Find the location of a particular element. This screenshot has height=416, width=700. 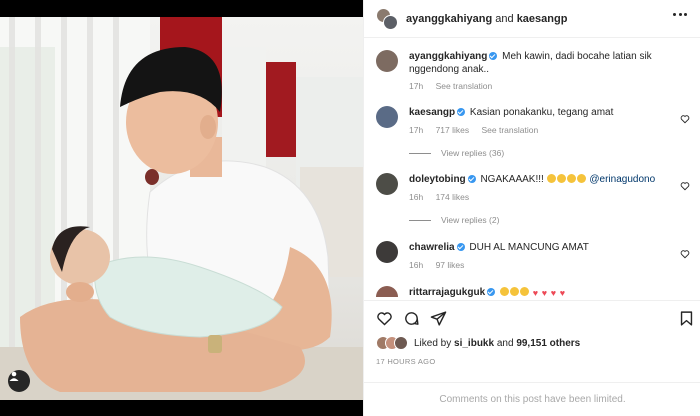

likes-others: 99,151 others is located at coordinates (548, 343).